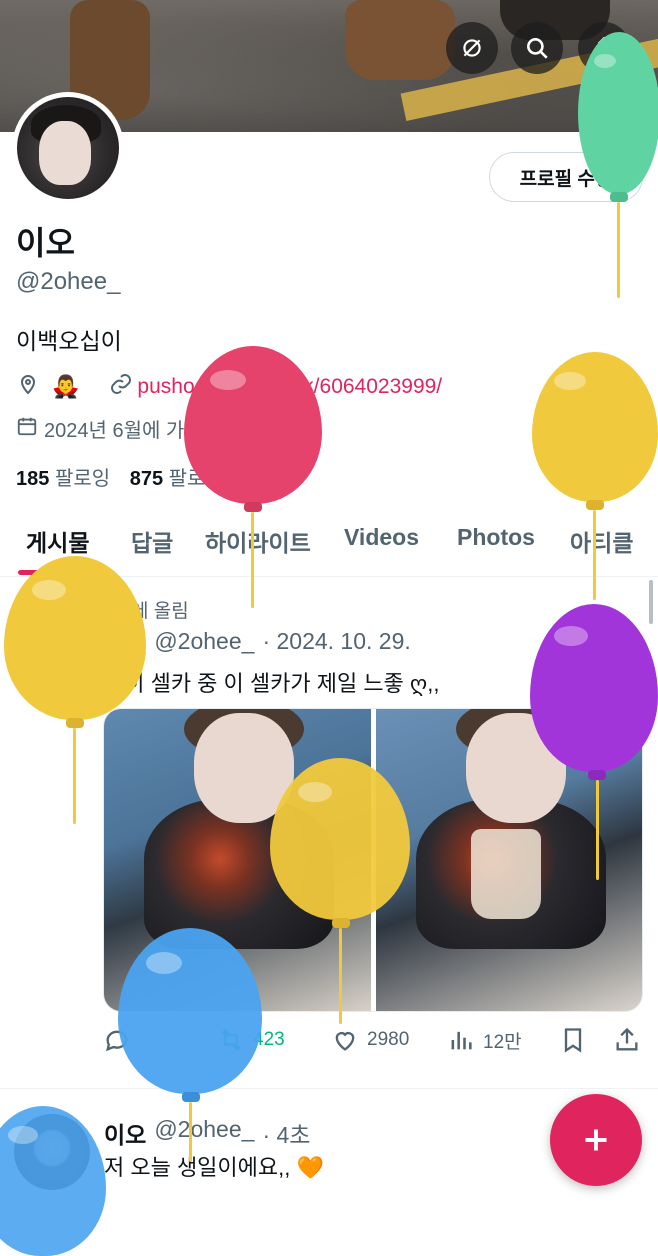  What do you see at coordinates (27, 429) in the screenshot?
I see `calendar-icon` at bounding box center [27, 429].